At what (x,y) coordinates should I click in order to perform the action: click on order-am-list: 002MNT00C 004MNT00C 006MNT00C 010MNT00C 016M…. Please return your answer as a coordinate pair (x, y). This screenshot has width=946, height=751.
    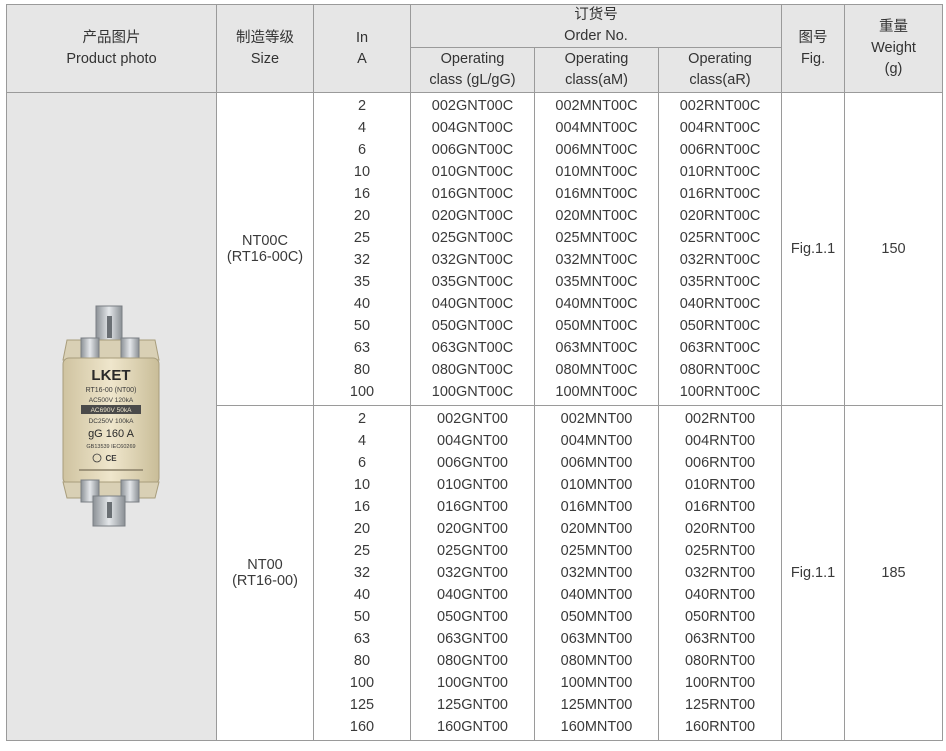
    Looking at the image, I should click on (596, 249).